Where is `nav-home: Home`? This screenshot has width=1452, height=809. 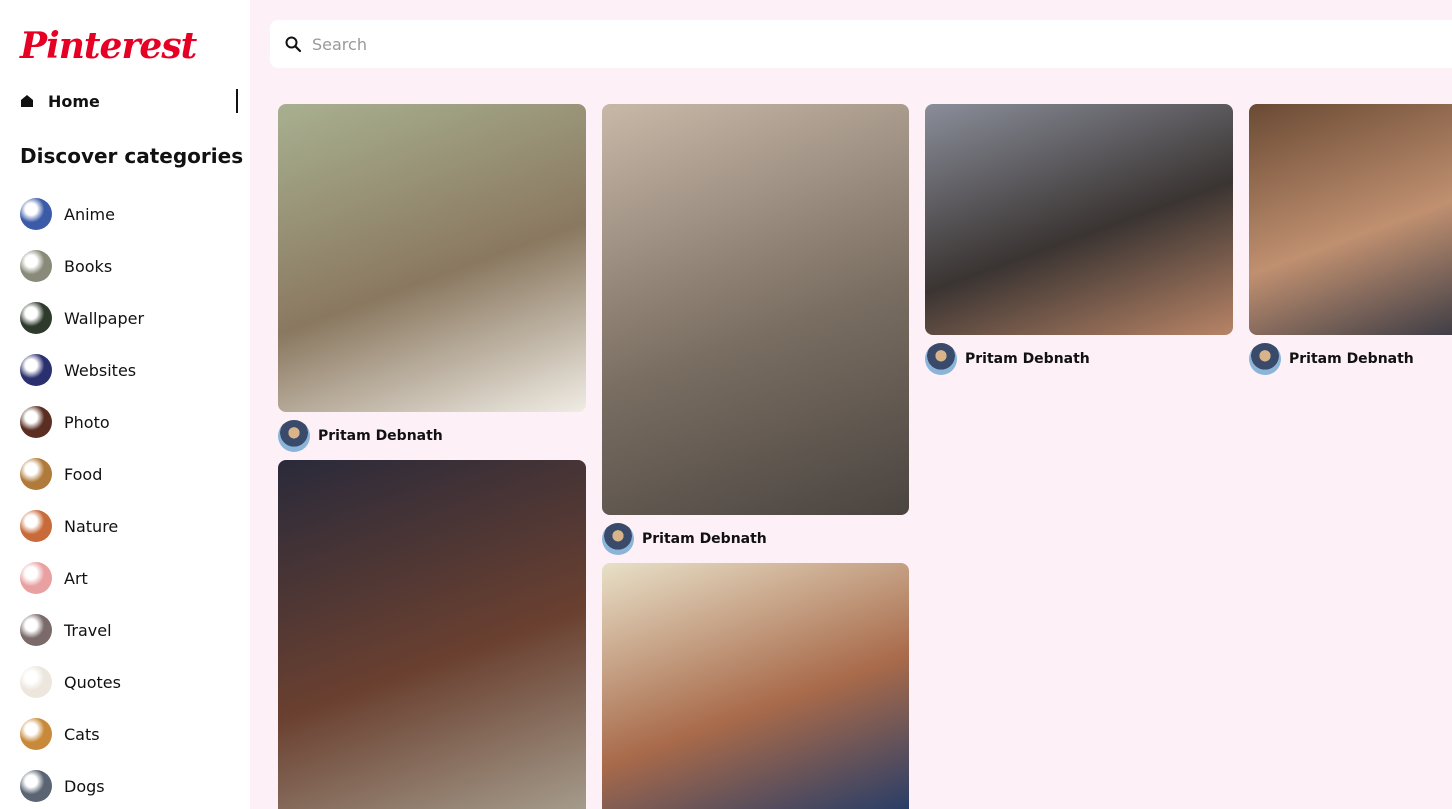
nav-home: Home is located at coordinates (129, 101).